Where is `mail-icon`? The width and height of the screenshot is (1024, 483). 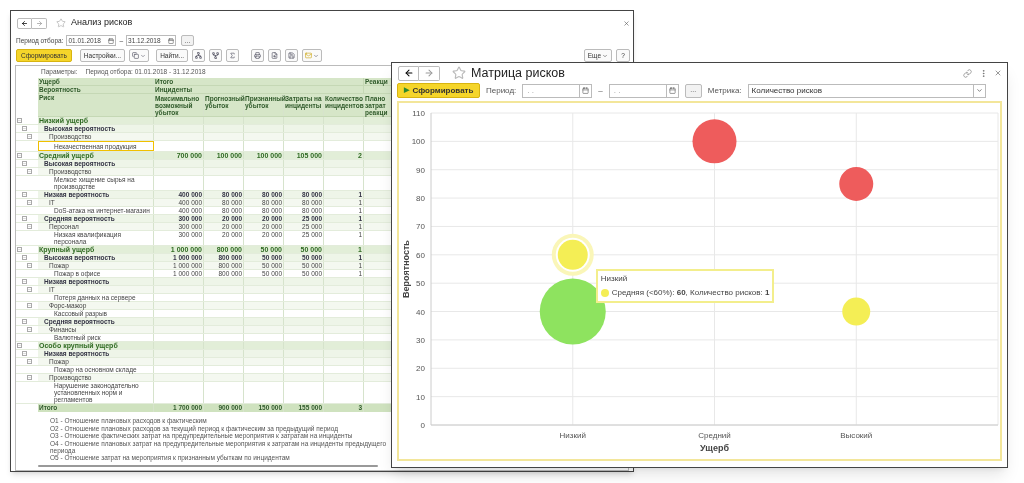 mail-icon is located at coordinates (309, 55).